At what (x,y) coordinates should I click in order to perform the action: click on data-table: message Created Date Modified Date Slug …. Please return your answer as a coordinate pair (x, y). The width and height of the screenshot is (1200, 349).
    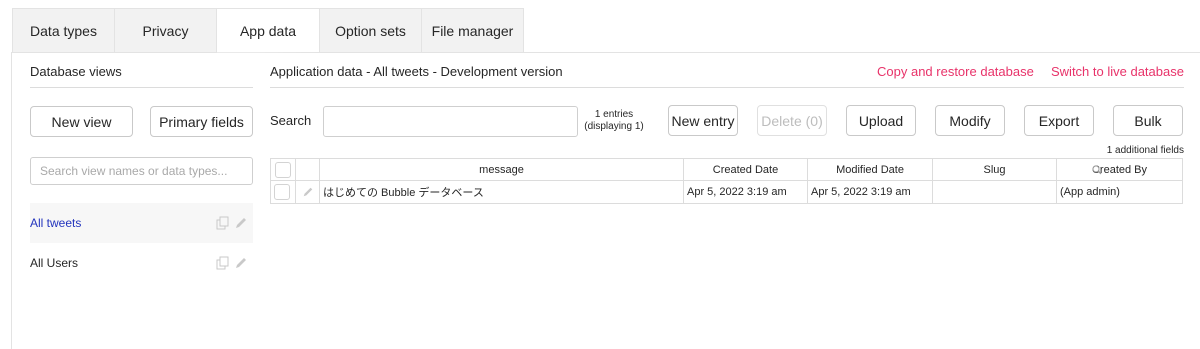
    Looking at the image, I should click on (726, 181).